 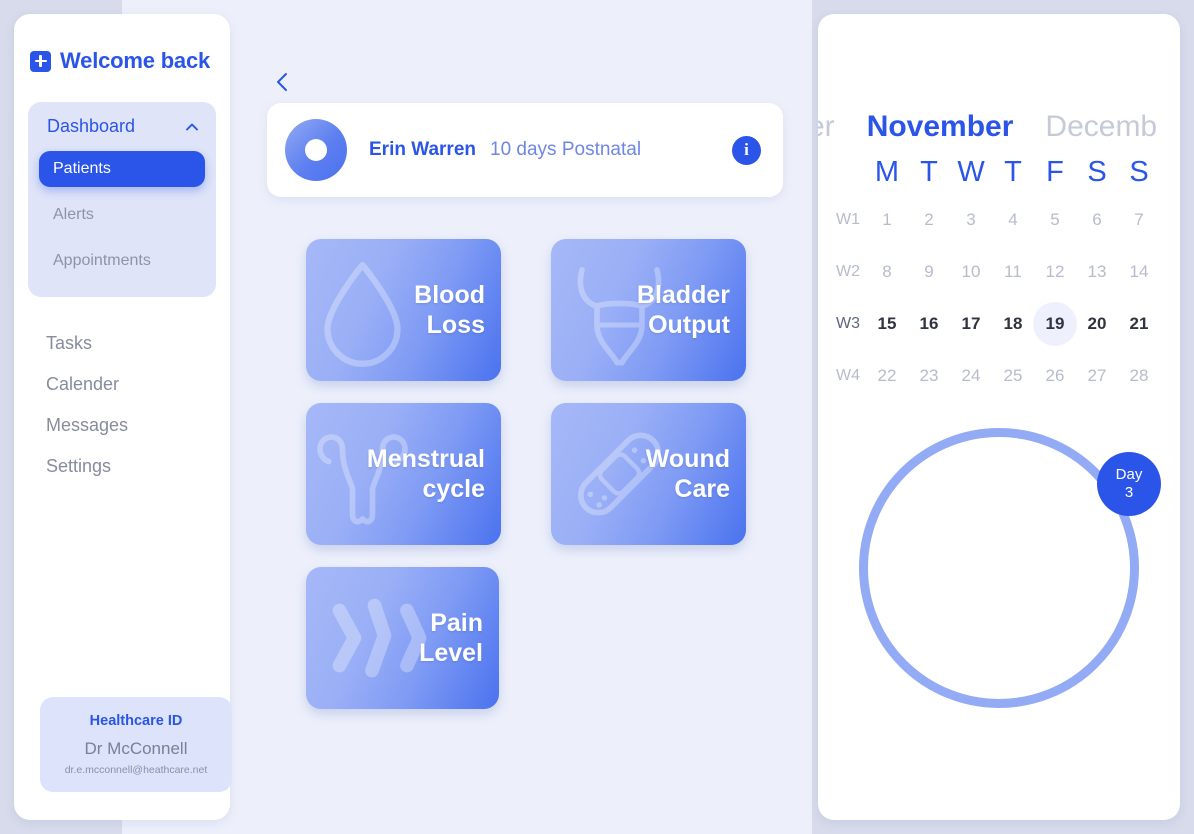 I want to click on calendar-day: 5, so click(x=1055, y=220).